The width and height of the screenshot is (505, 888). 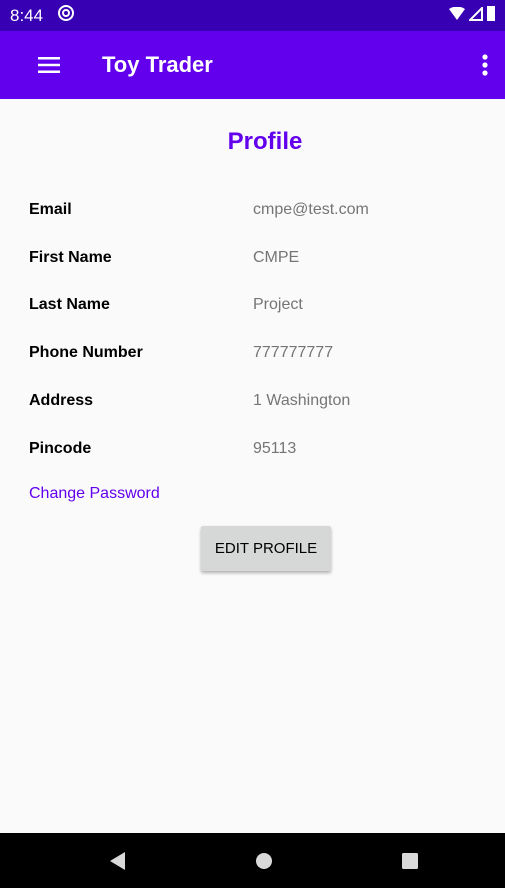 I want to click on field-row-address: Address 1 Washington, so click(x=259, y=401).